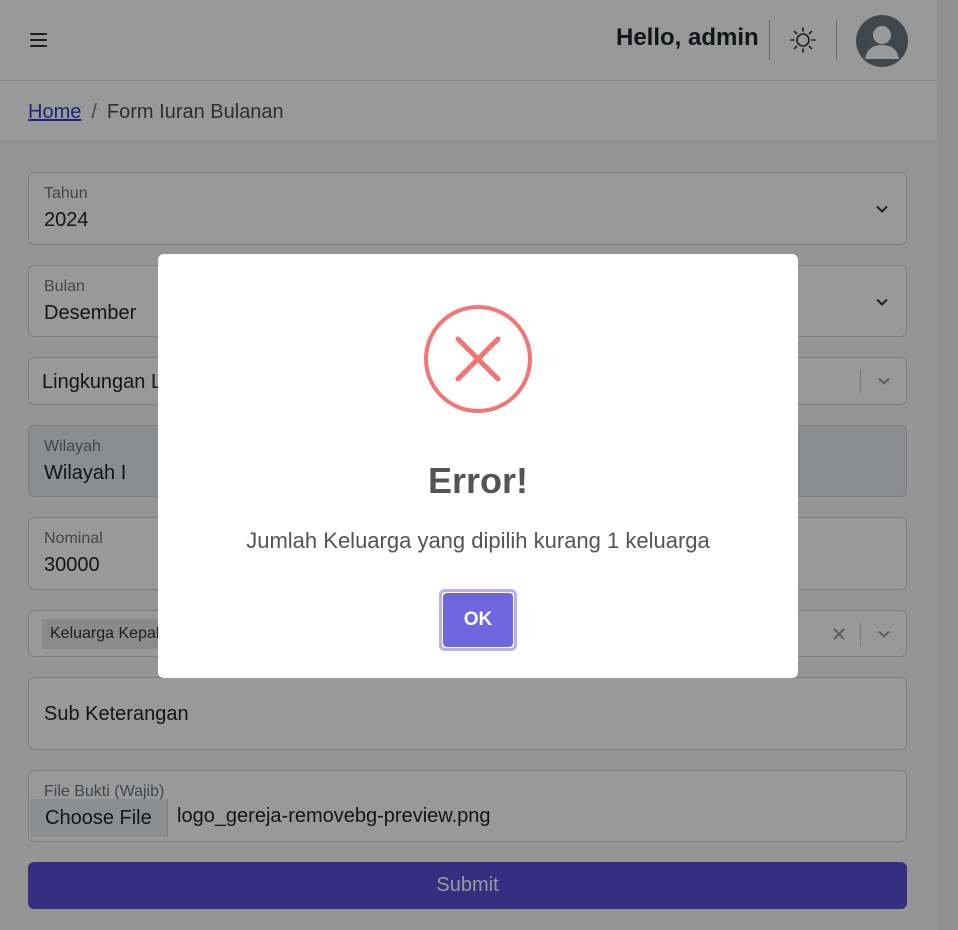  I want to click on error-x-icon, so click(478, 359).